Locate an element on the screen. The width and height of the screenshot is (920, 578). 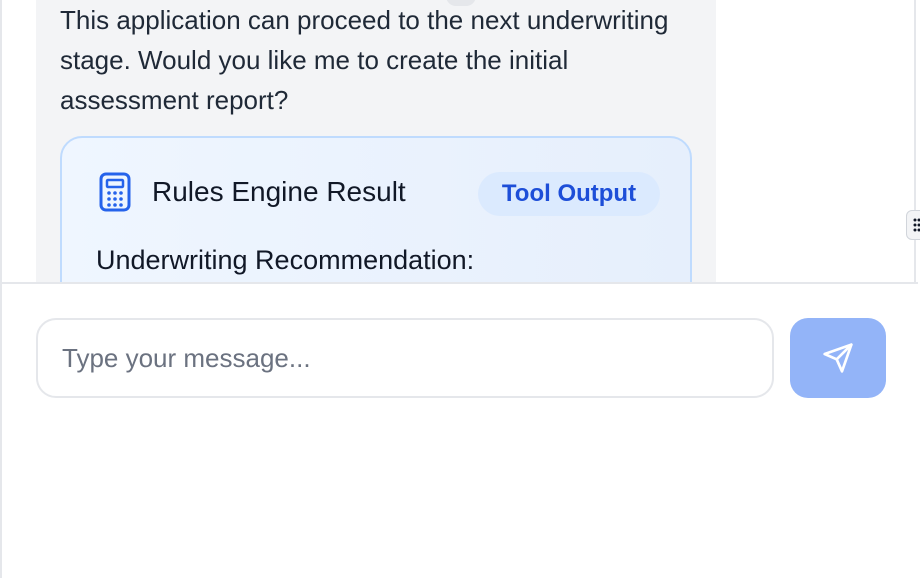
send-button is located at coordinates (838, 358).